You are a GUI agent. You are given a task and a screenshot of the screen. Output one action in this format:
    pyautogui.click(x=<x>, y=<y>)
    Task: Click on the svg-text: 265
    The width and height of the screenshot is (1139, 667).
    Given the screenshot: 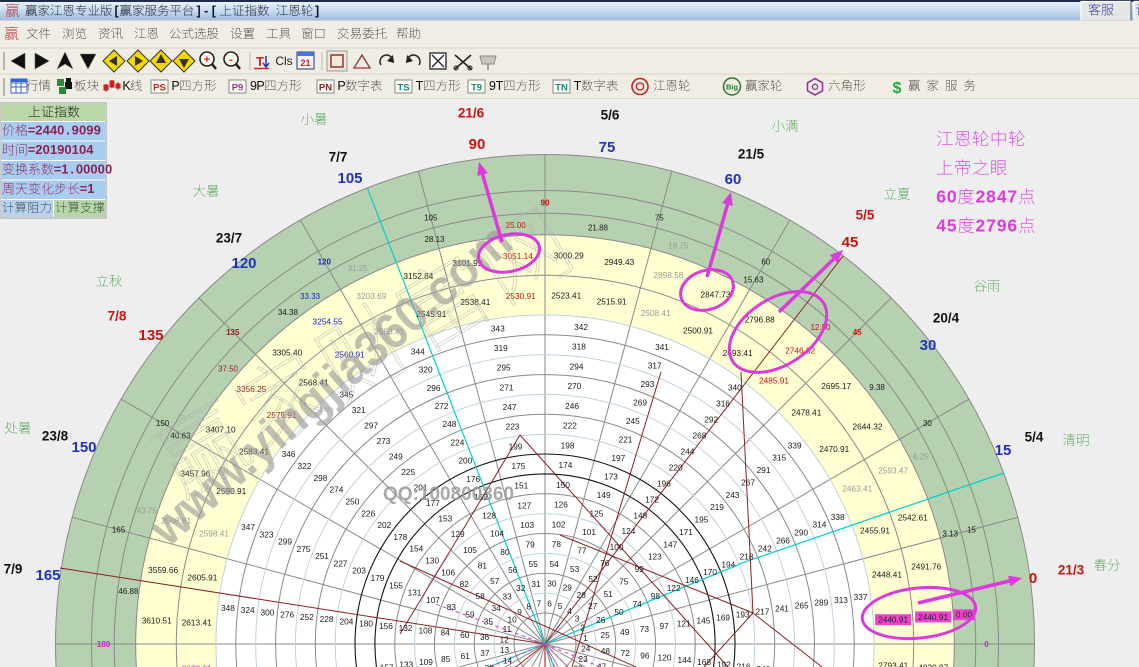 What is the action you would take?
    pyautogui.click(x=802, y=606)
    